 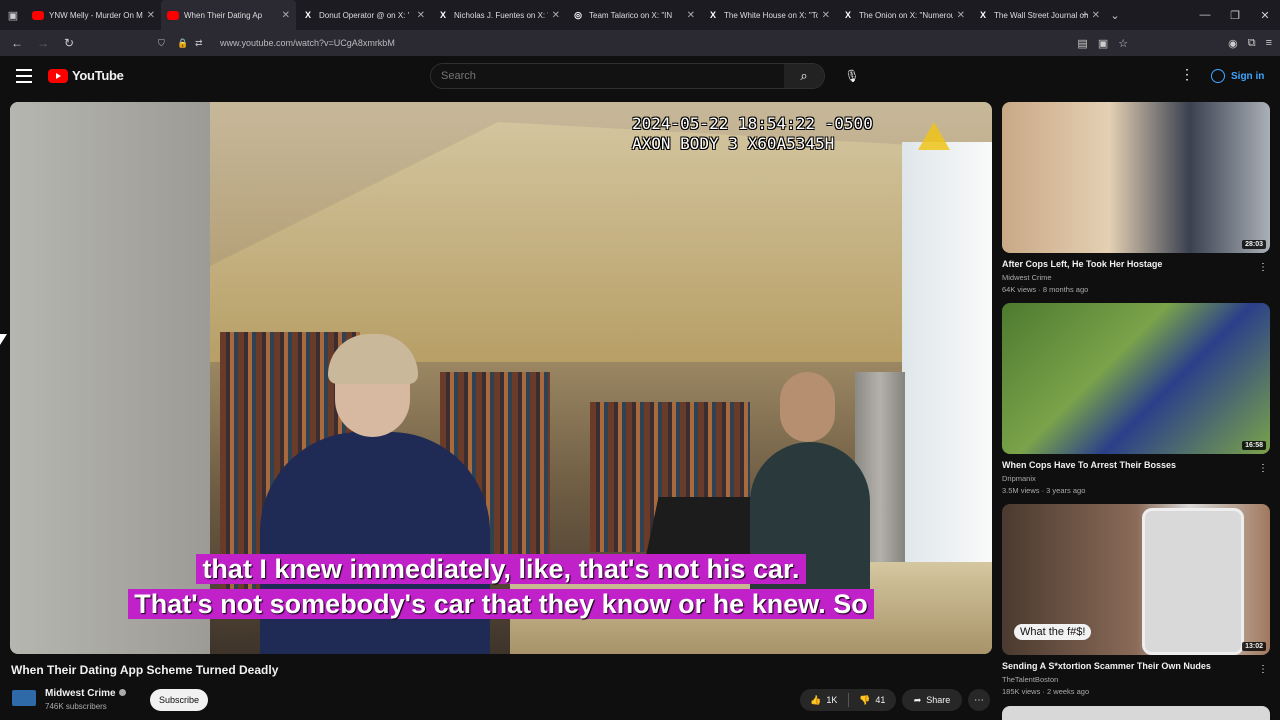 What do you see at coordinates (24, 698) in the screenshot?
I see `channel-avatar` at bounding box center [24, 698].